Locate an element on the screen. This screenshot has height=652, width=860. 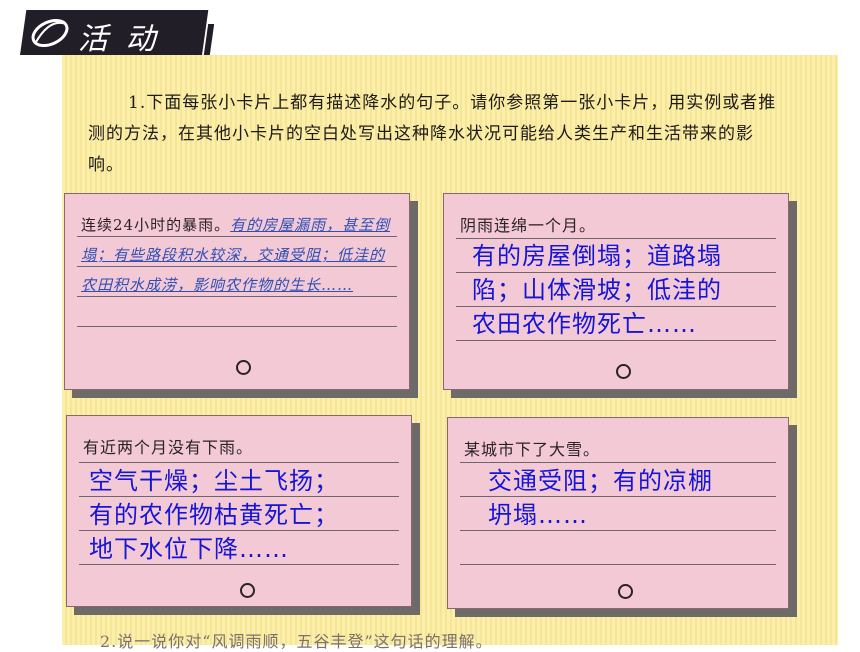
card-2-hole is located at coordinates (623, 371).